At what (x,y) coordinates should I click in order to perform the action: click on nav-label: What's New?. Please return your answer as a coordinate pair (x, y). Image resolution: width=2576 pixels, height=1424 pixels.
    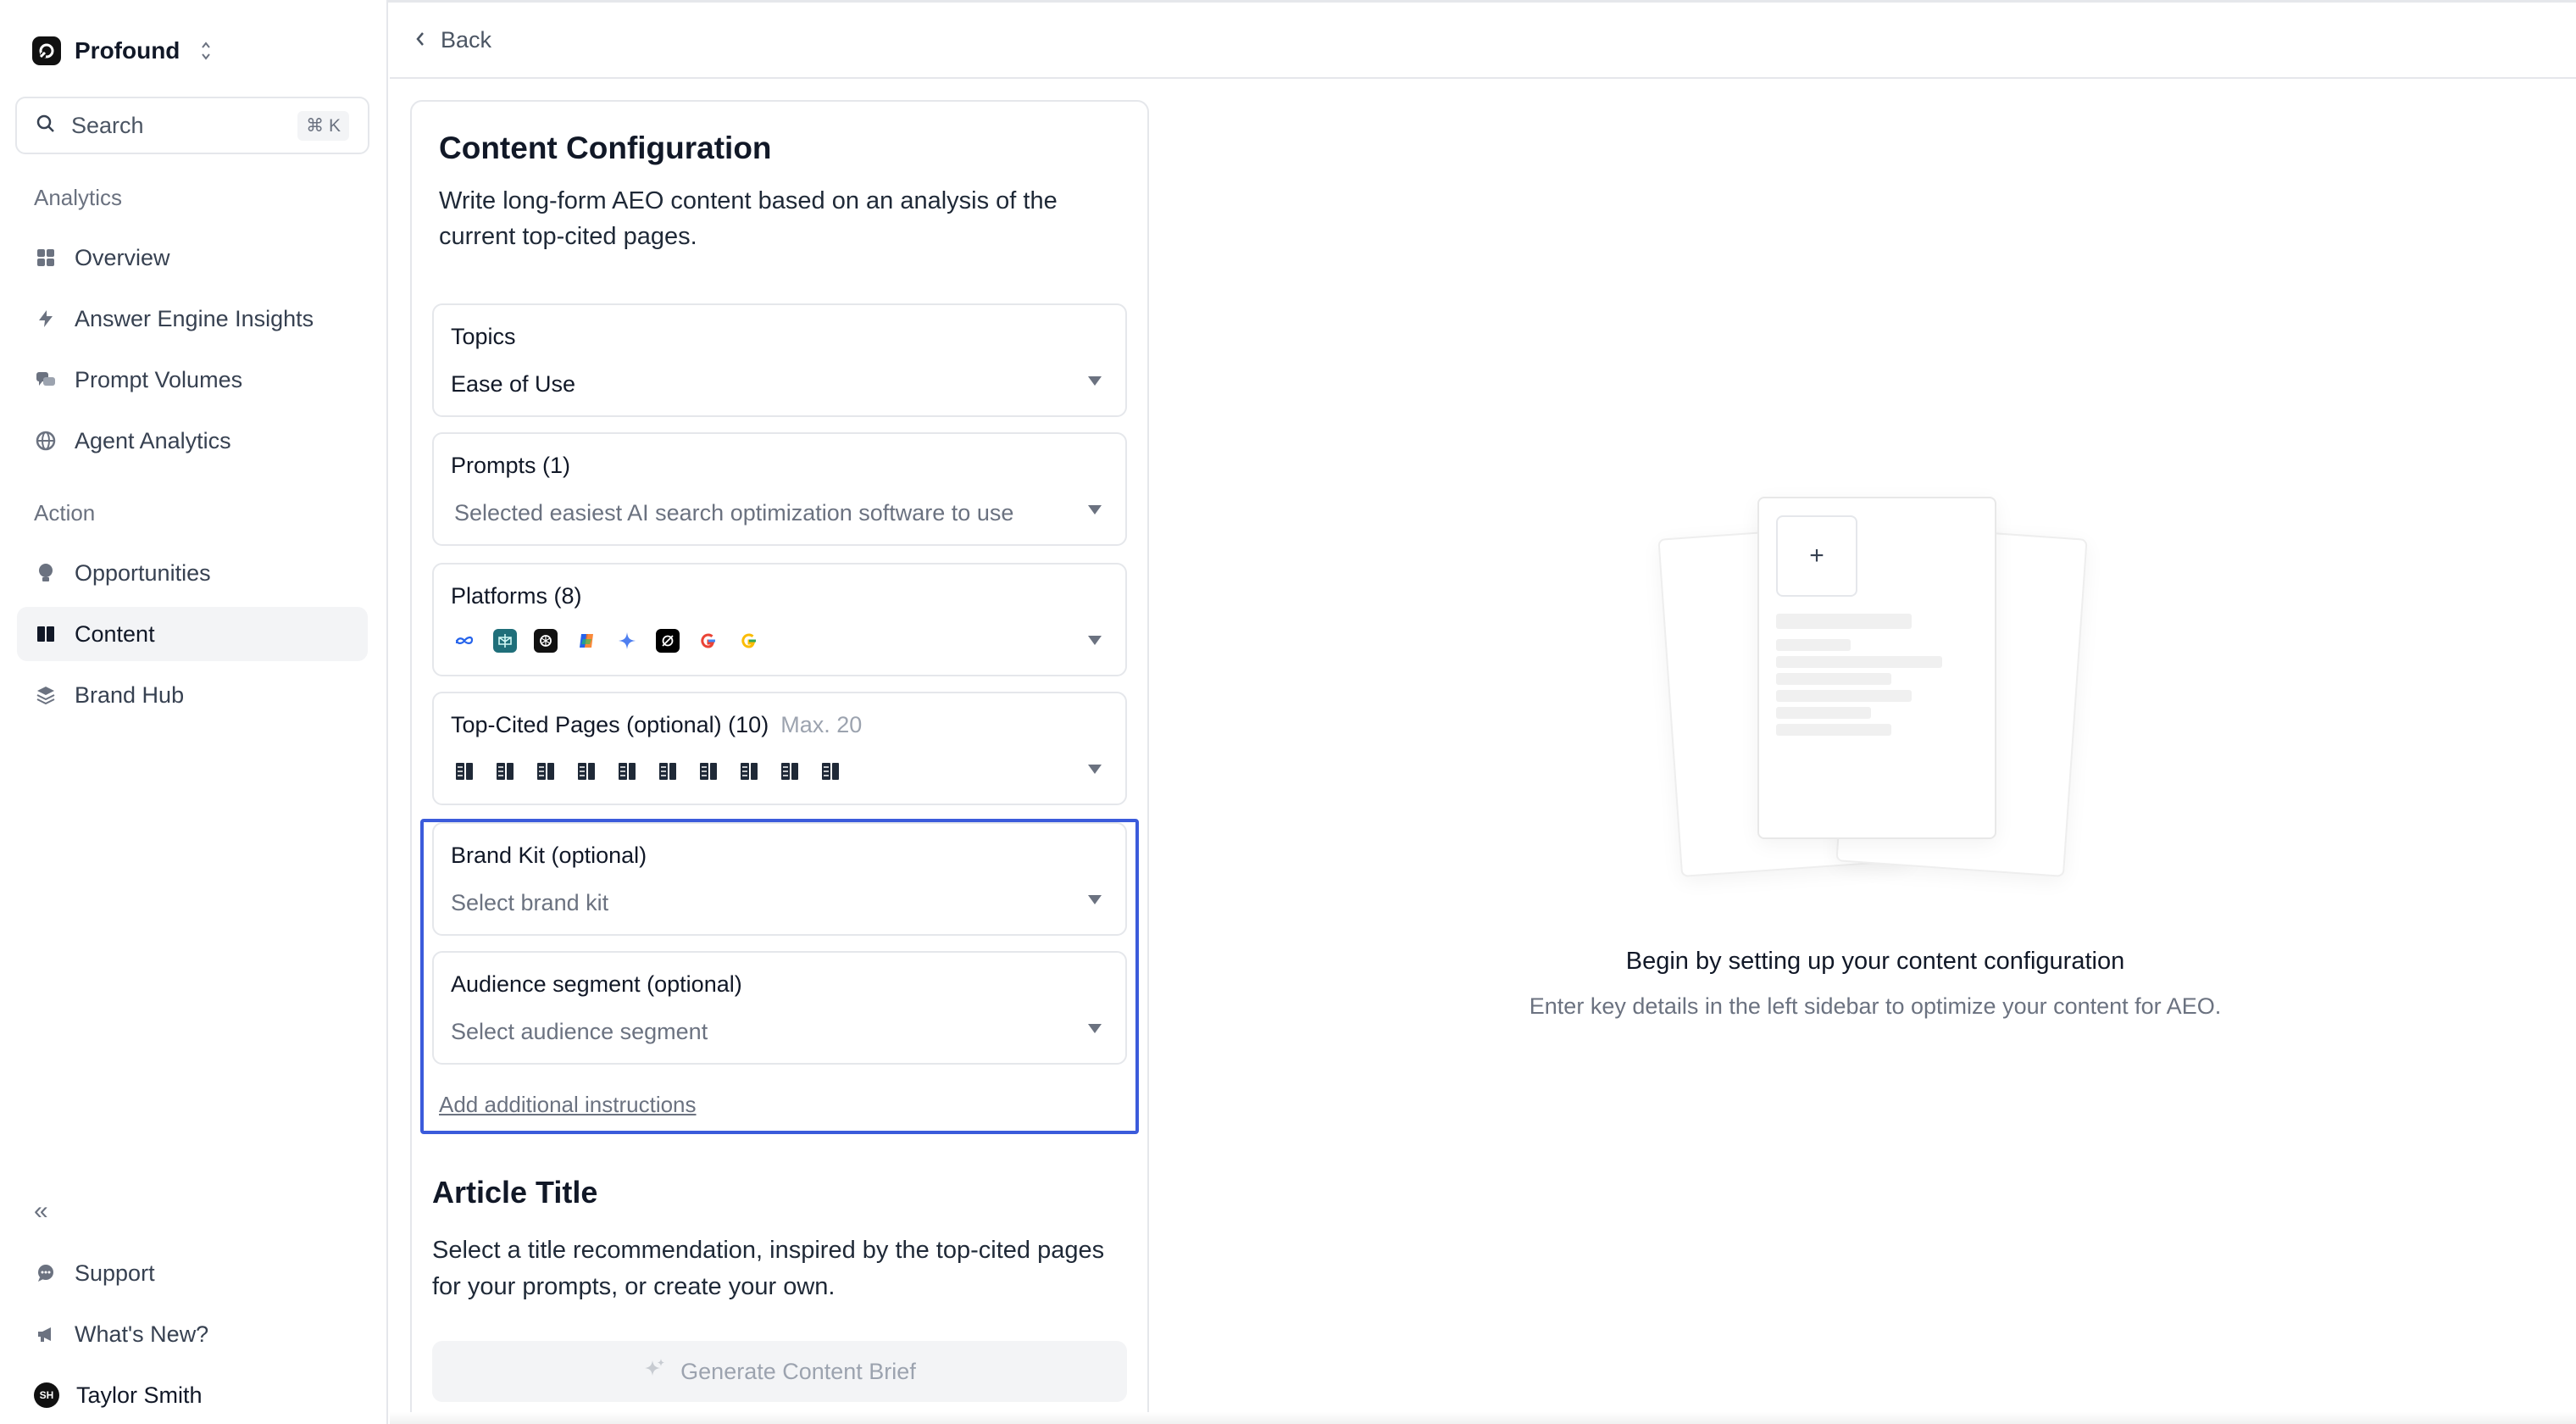
    Looking at the image, I should click on (142, 1334).